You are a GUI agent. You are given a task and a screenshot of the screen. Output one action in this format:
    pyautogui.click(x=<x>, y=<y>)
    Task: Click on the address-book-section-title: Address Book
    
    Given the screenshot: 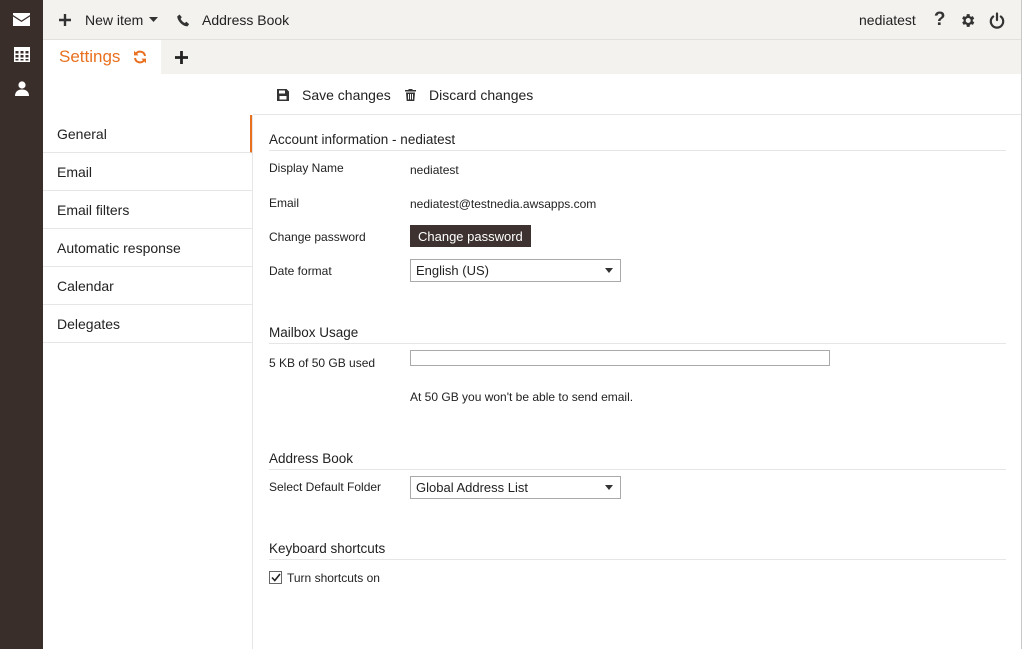 What is the action you would take?
    pyautogui.click(x=637, y=460)
    